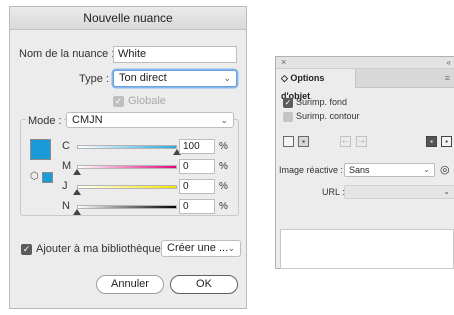  What do you see at coordinates (98, 249) in the screenshot?
I see `add-to-library-label: Ajouter à ma bibliothèque` at bounding box center [98, 249].